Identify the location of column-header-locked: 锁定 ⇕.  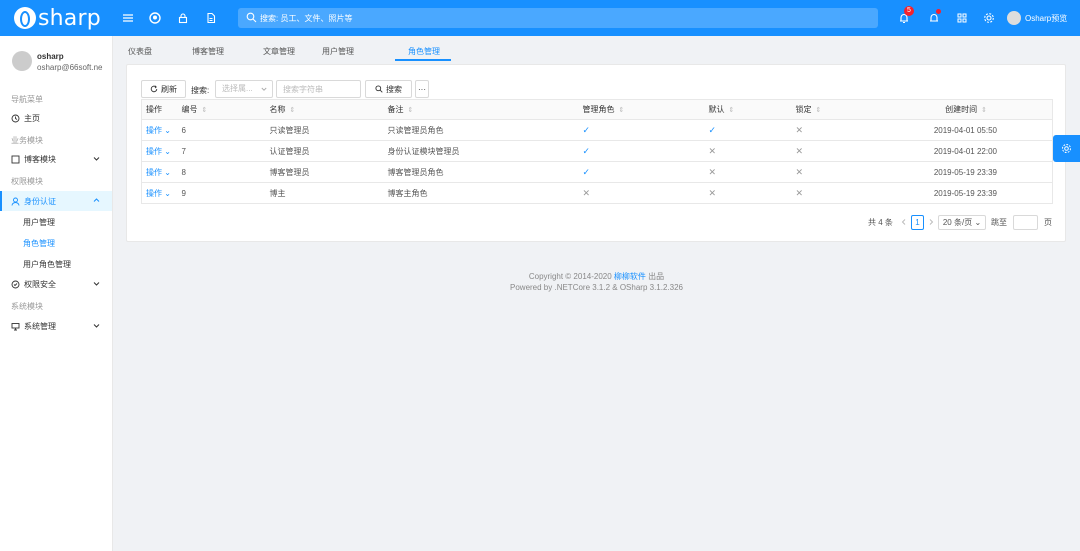
(835, 109).